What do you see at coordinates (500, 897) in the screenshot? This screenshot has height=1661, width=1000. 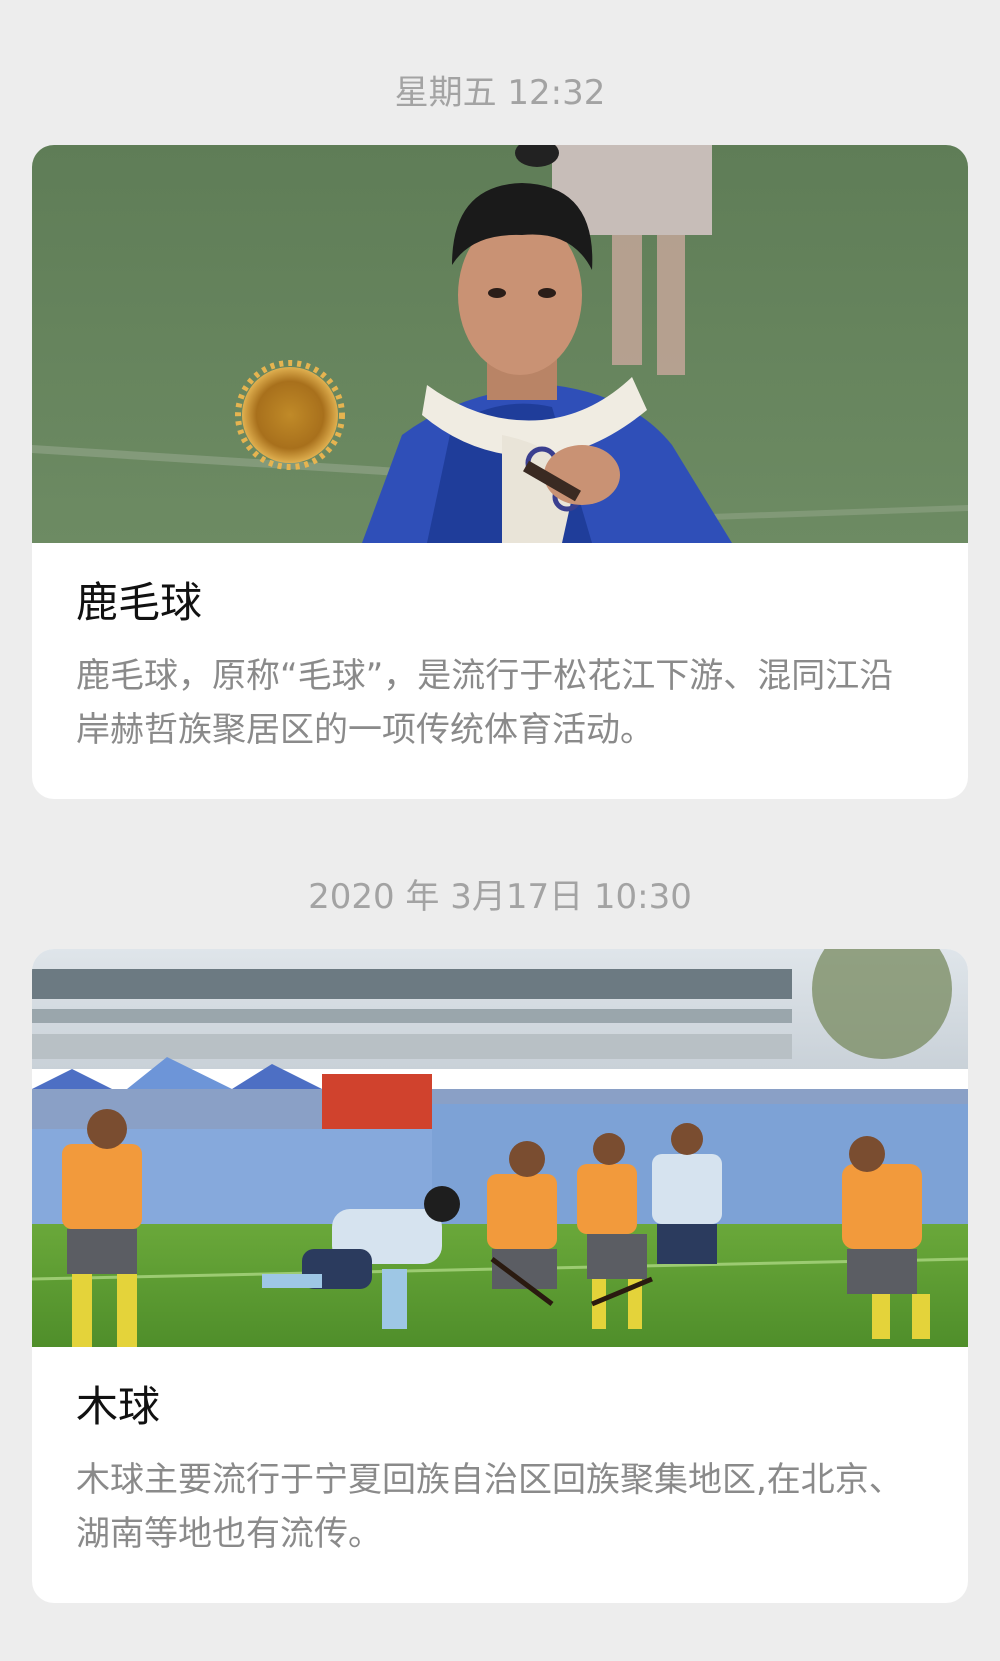 I see `message-timestamp: 2020 年 3月17日 10:30` at bounding box center [500, 897].